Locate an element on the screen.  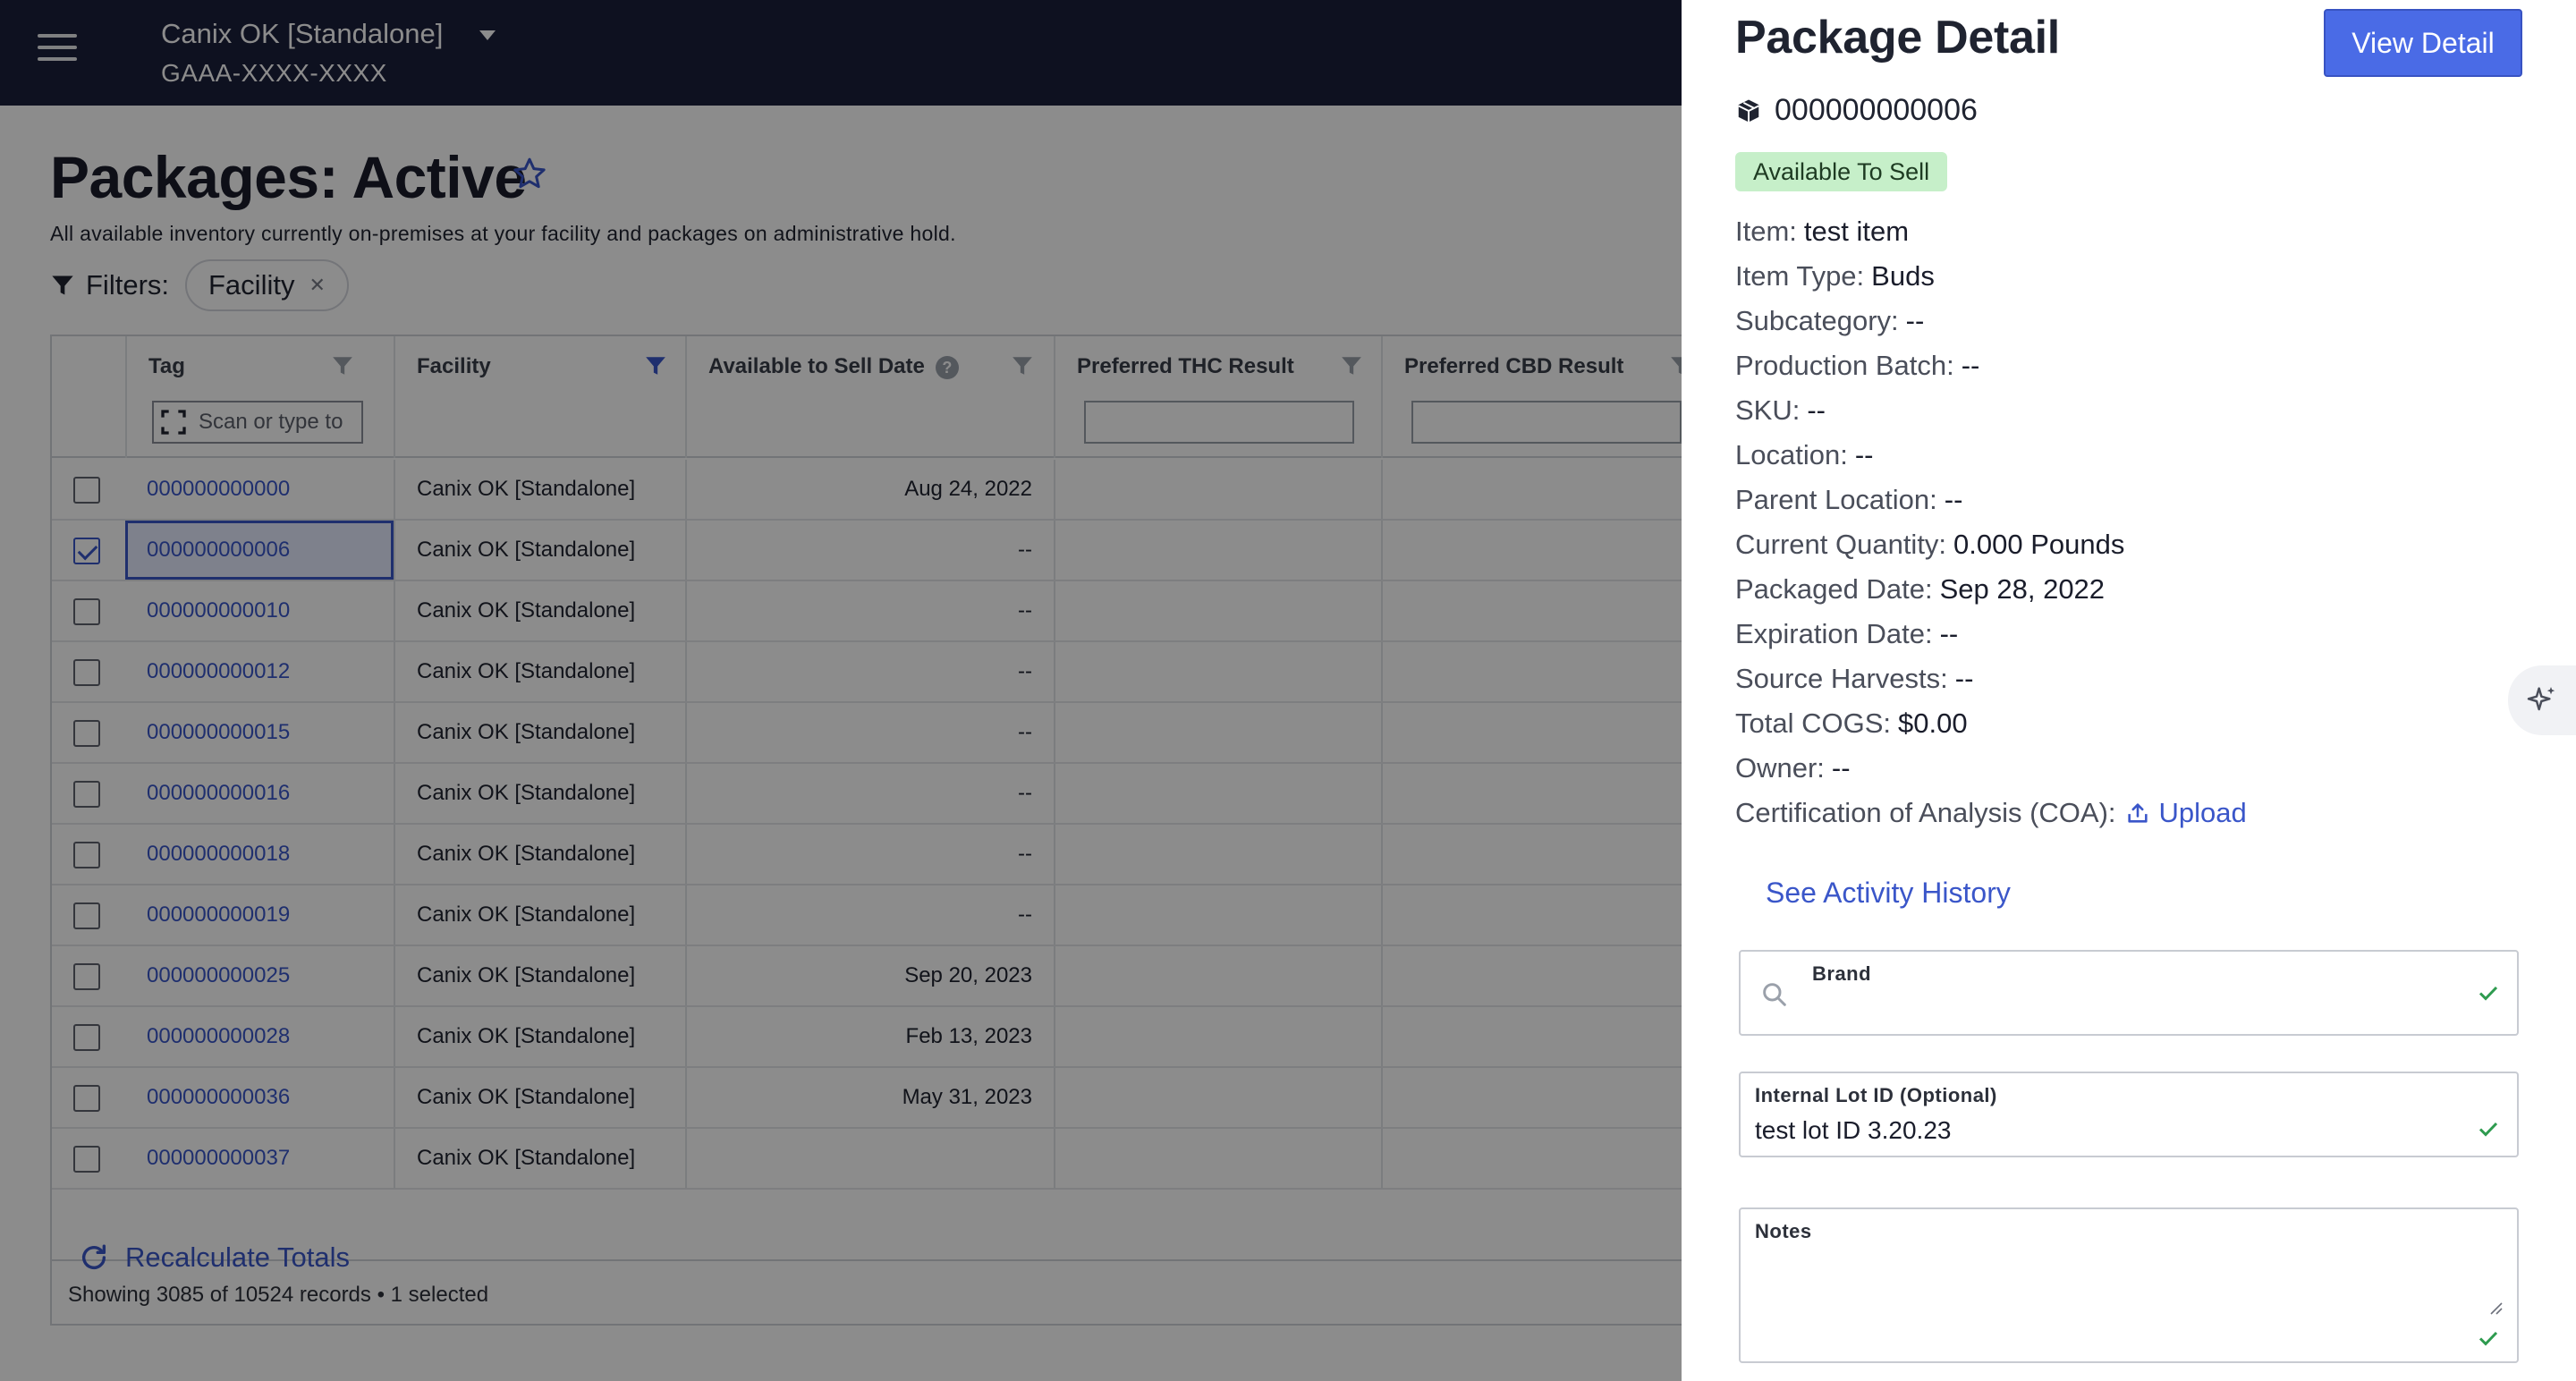
coa-line: Certification of Analysis (COA): Upload is located at coordinates (1991, 813).